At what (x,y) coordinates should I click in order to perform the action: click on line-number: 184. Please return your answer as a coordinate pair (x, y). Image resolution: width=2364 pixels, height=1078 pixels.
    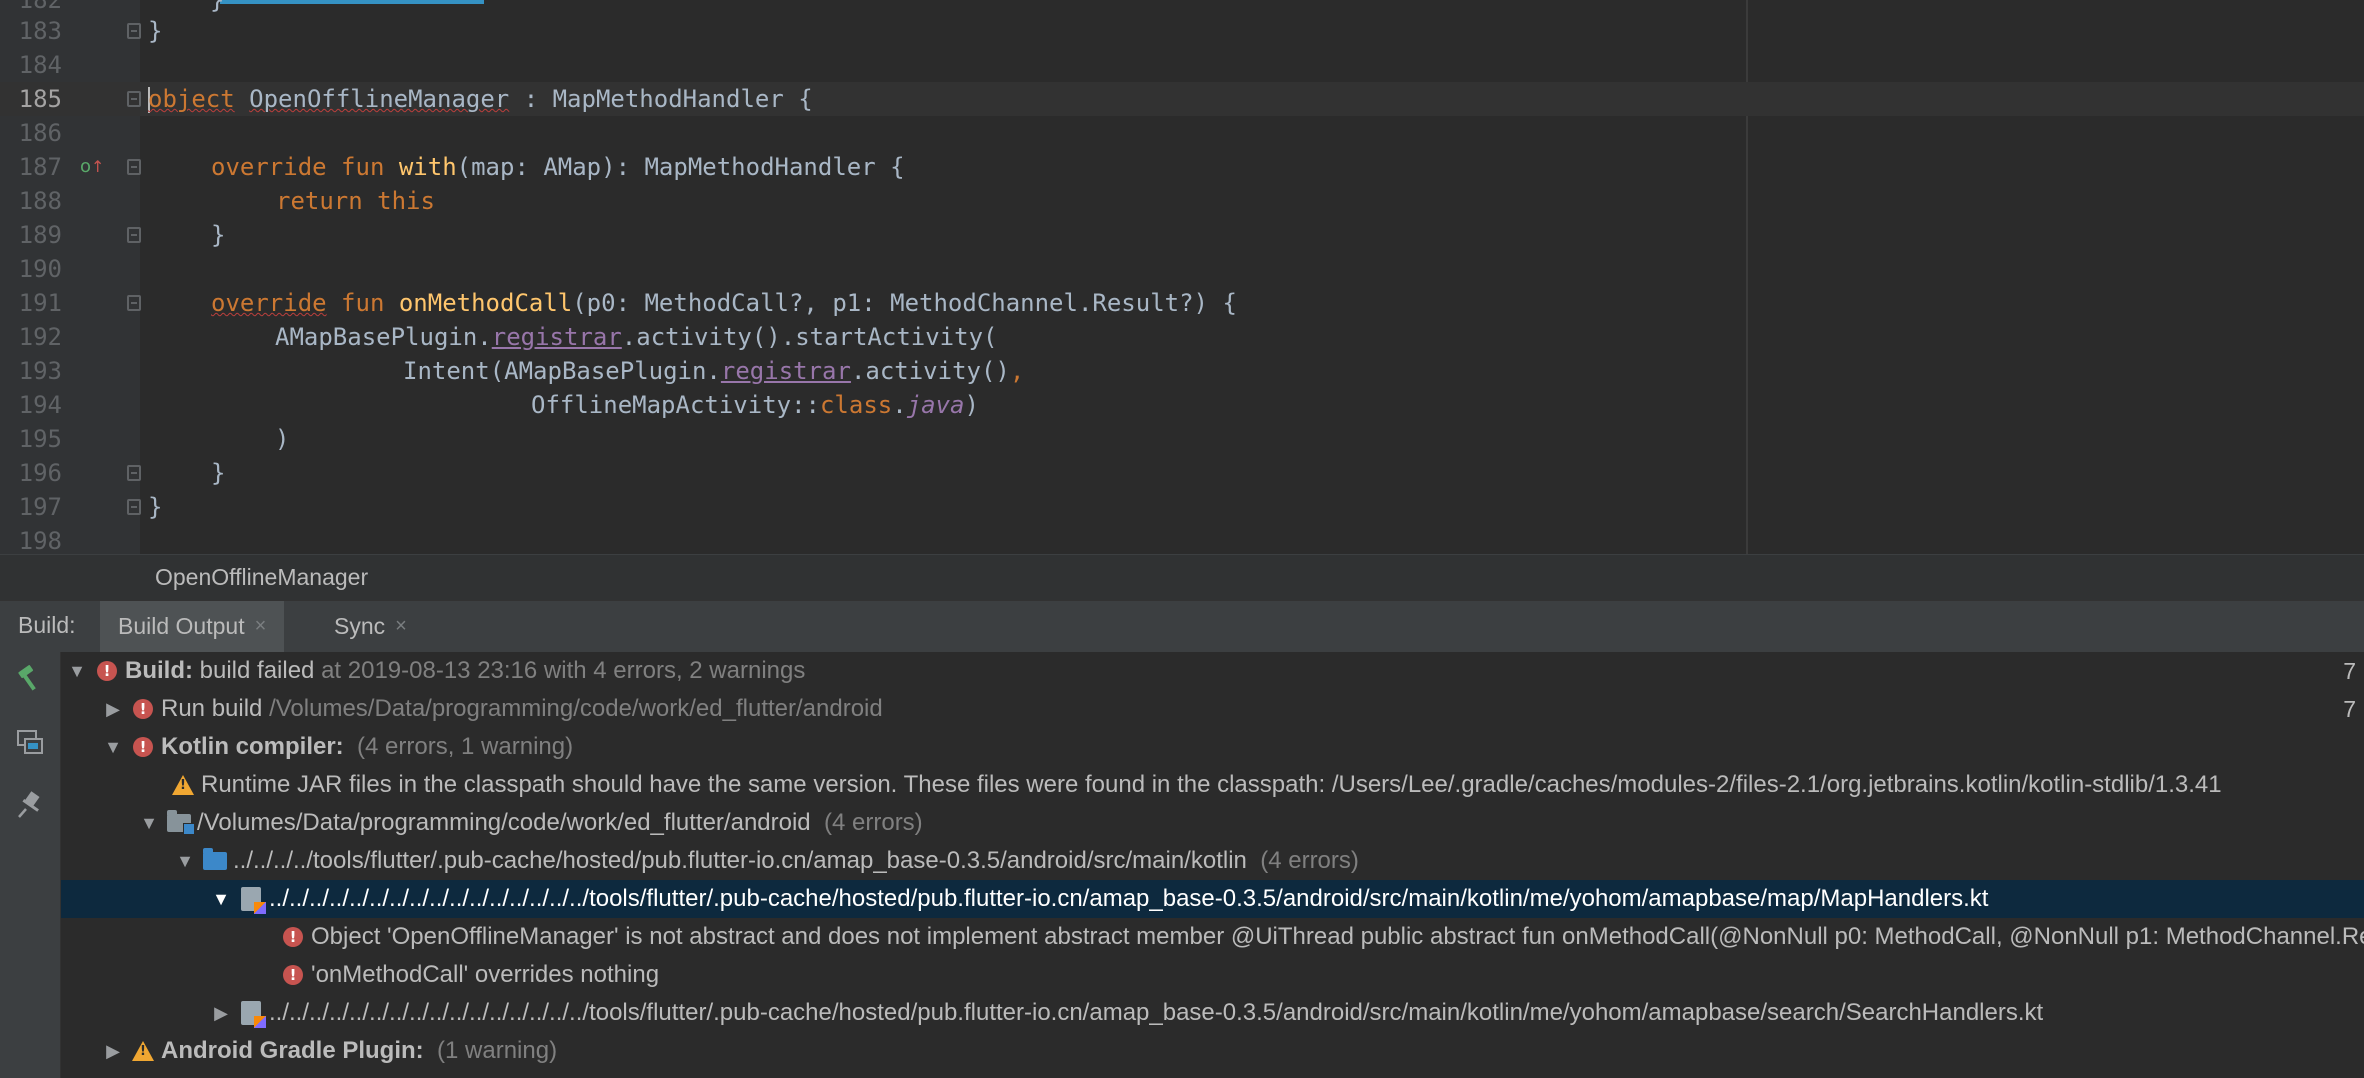
    Looking at the image, I should click on (40, 65).